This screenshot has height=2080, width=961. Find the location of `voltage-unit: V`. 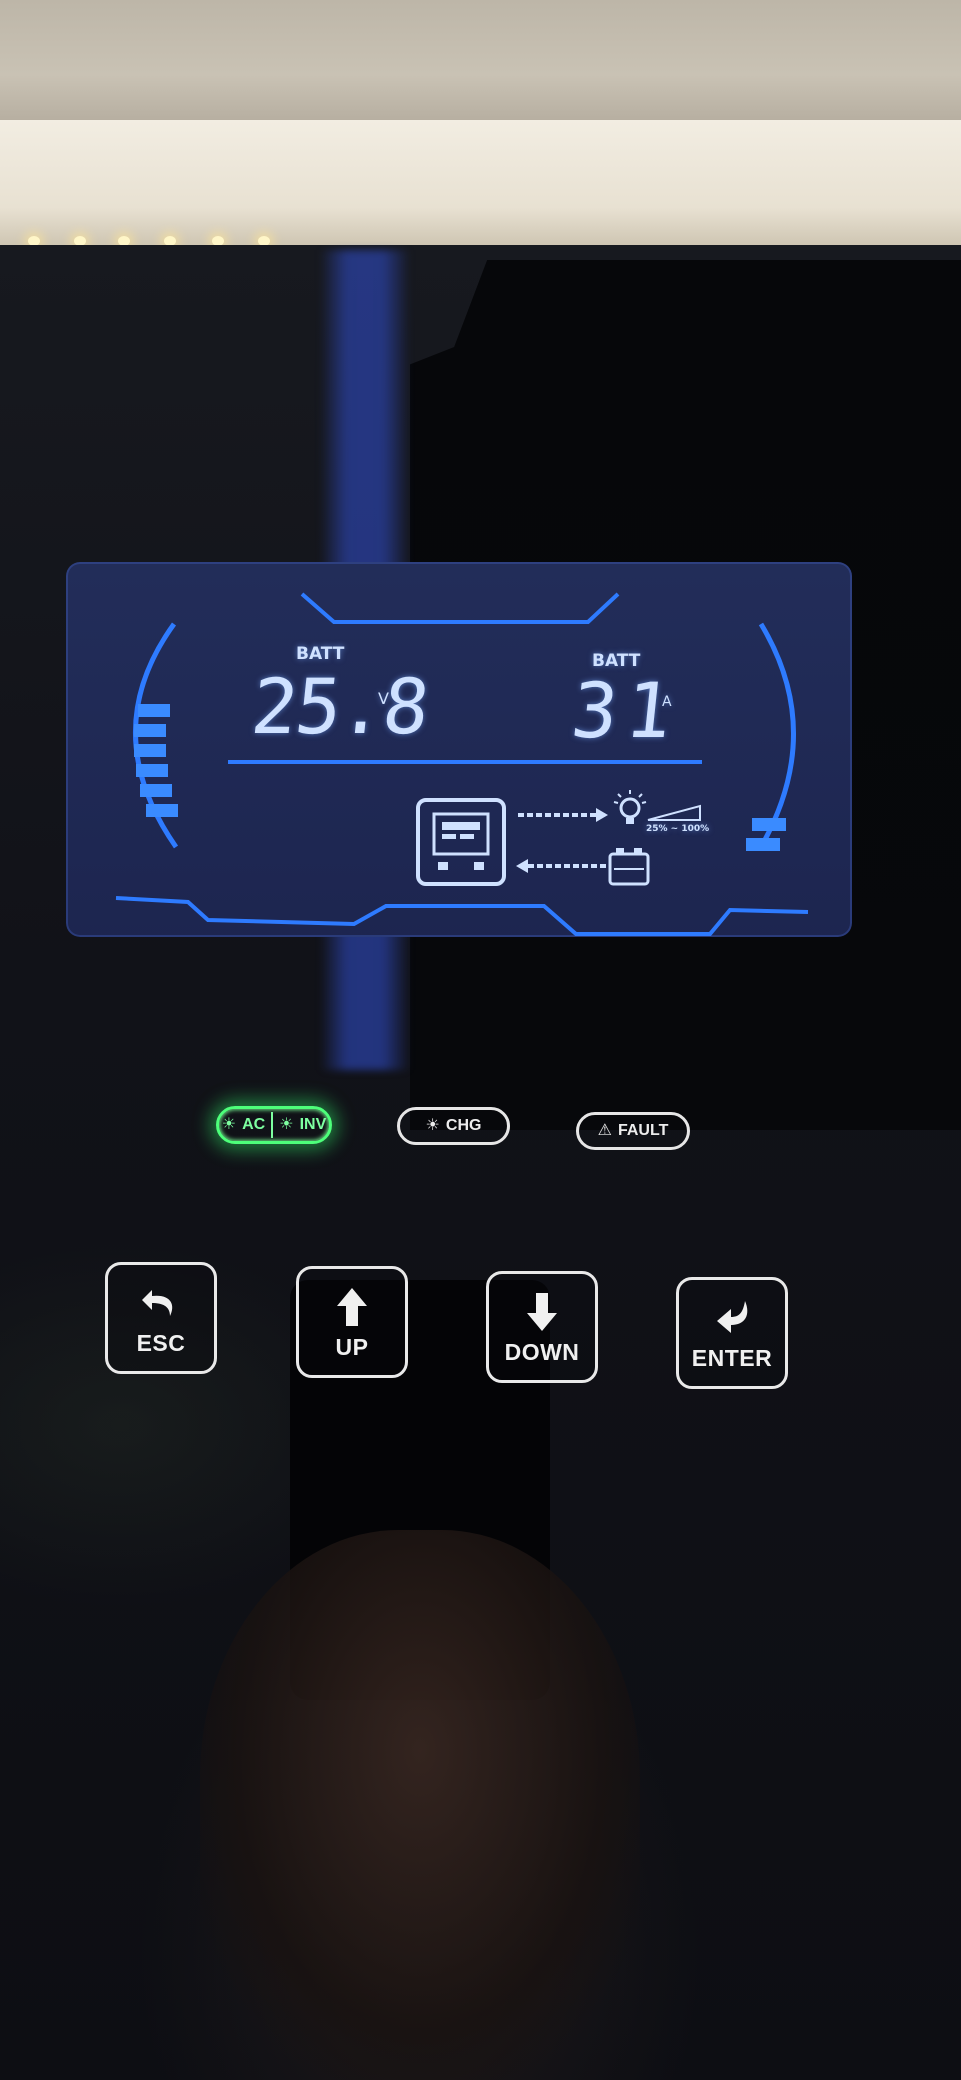

voltage-unit: V is located at coordinates (383, 698).